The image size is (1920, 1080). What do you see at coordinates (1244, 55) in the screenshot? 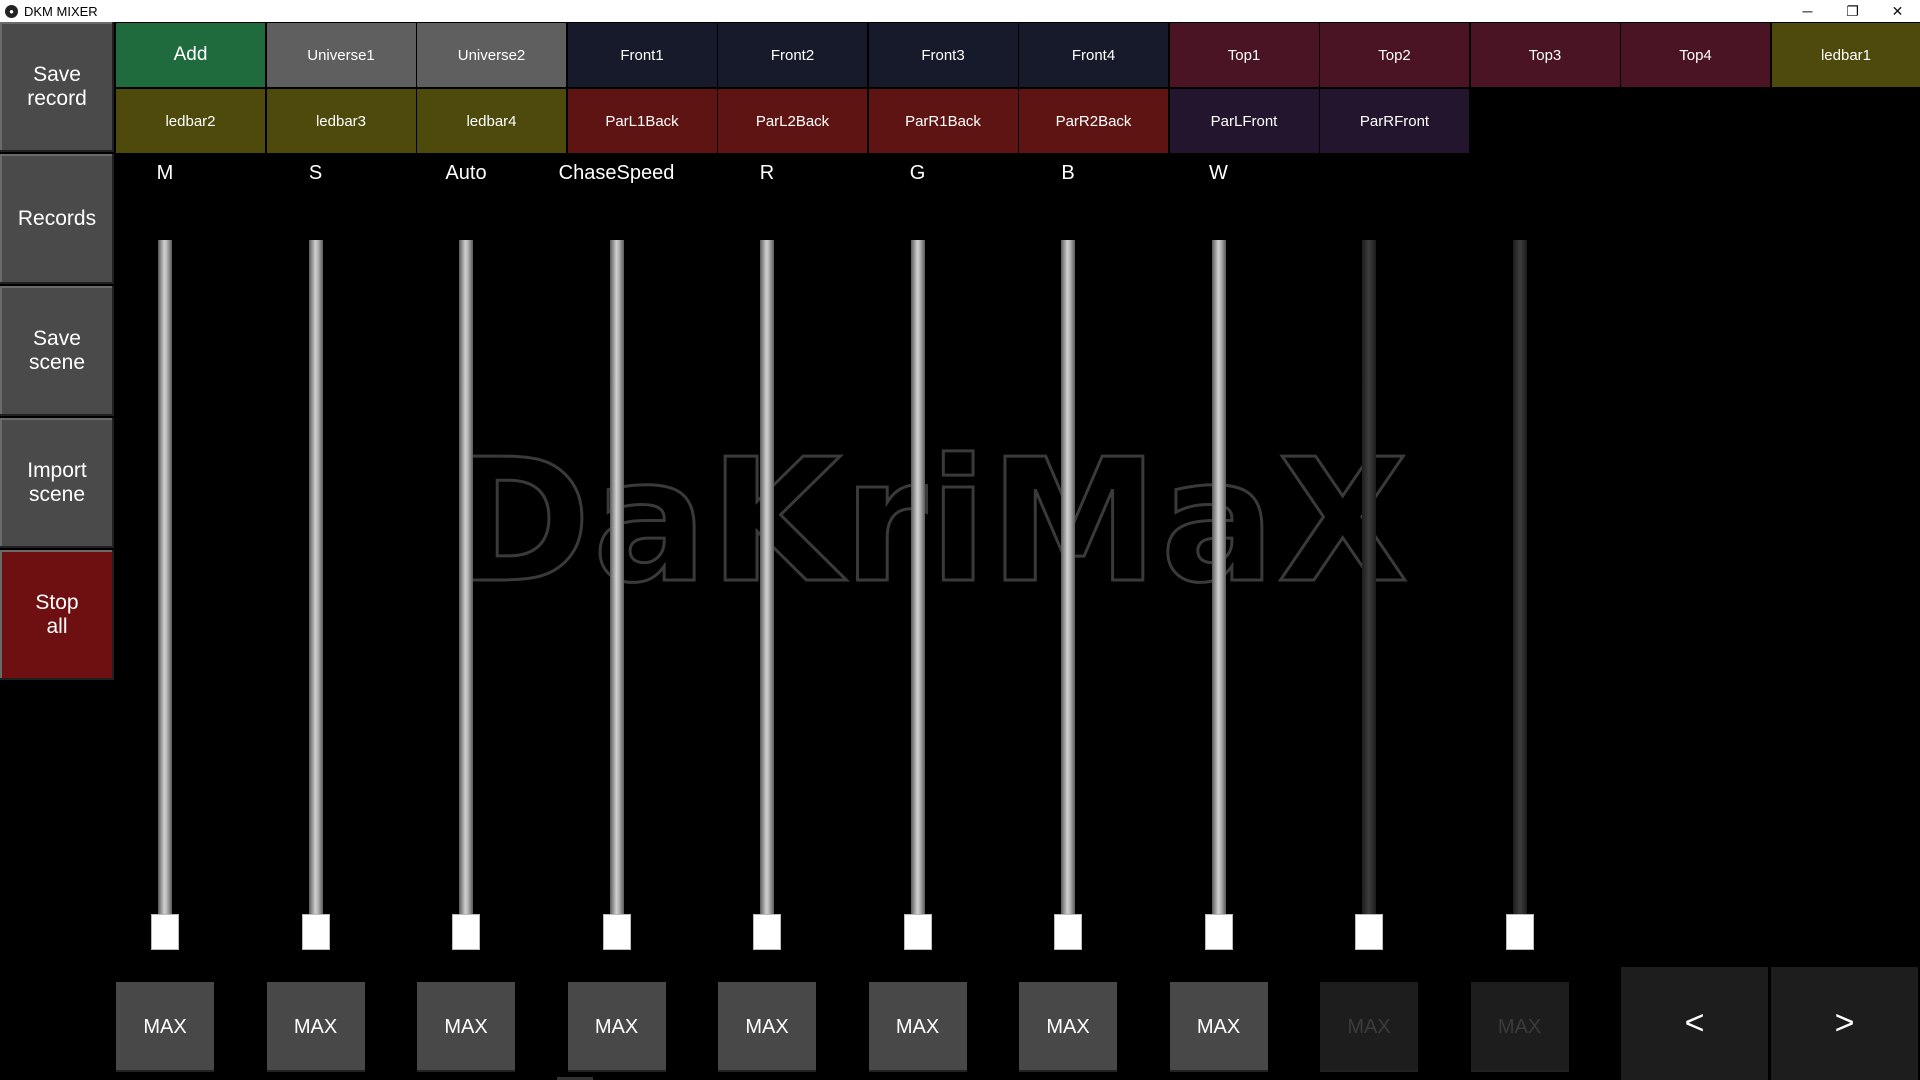
I see `group-button-top1: Top1` at bounding box center [1244, 55].